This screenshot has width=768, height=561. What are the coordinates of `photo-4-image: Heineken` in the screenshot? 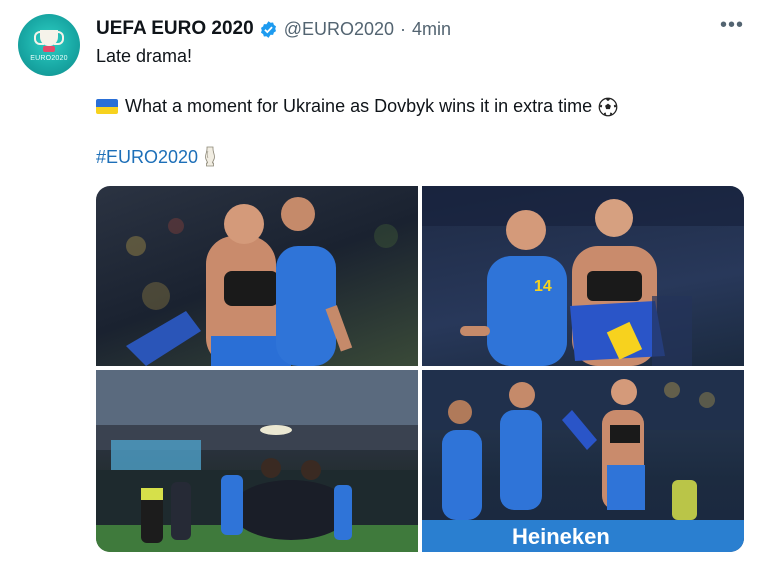 It's located at (583, 461).